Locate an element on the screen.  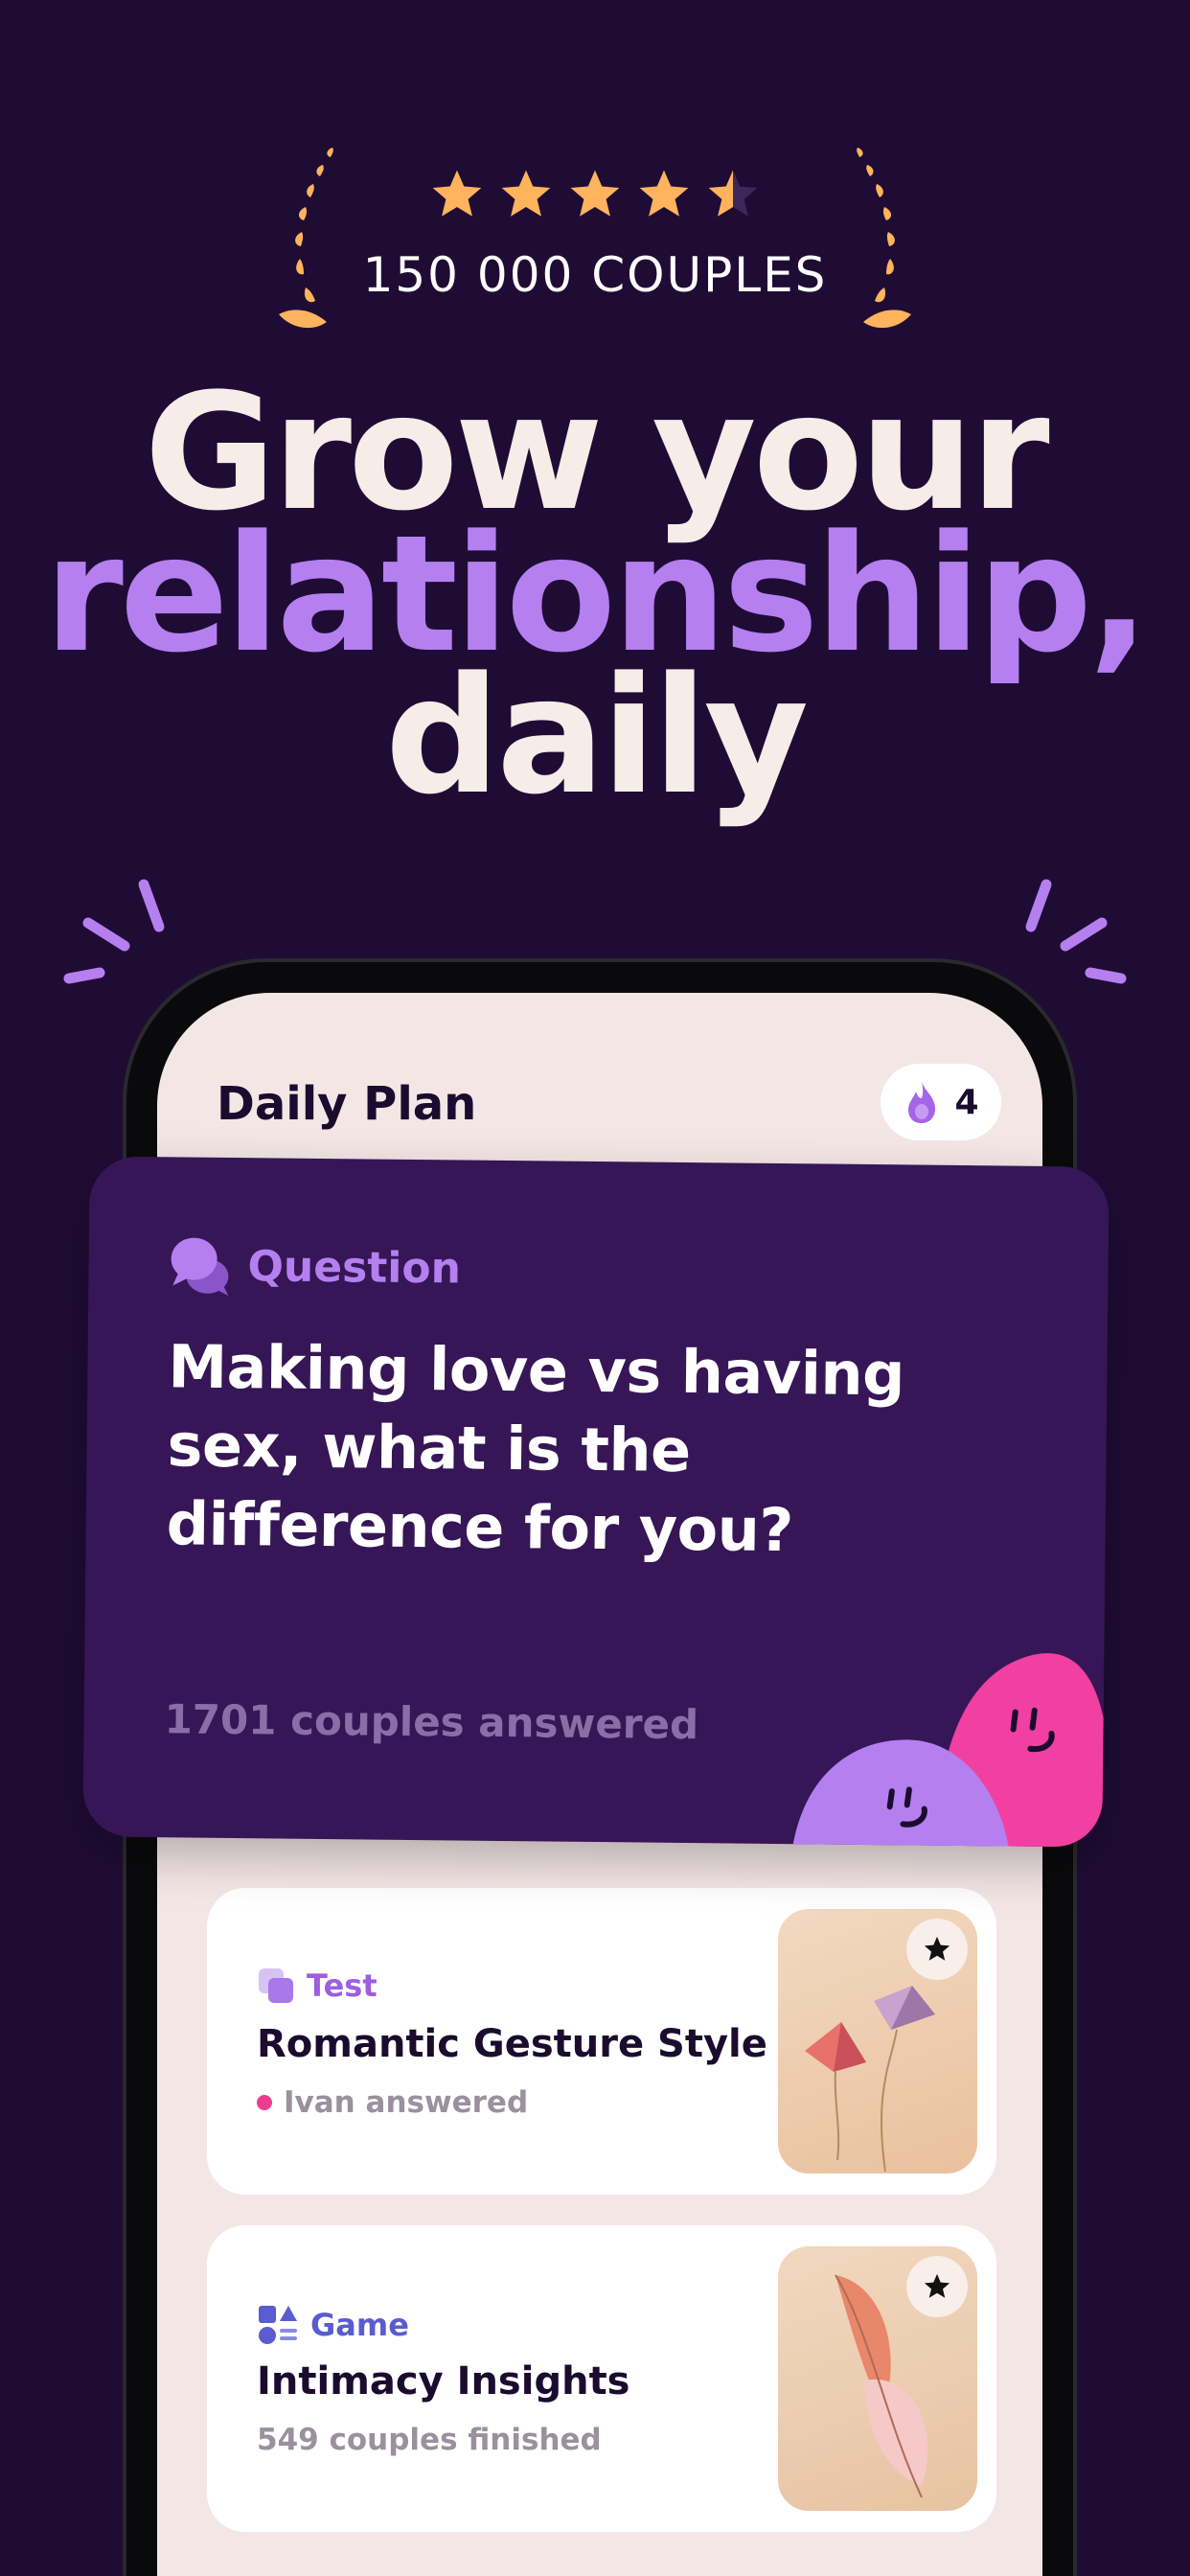
answered-count: 1701 couples answered is located at coordinates (432, 1722).